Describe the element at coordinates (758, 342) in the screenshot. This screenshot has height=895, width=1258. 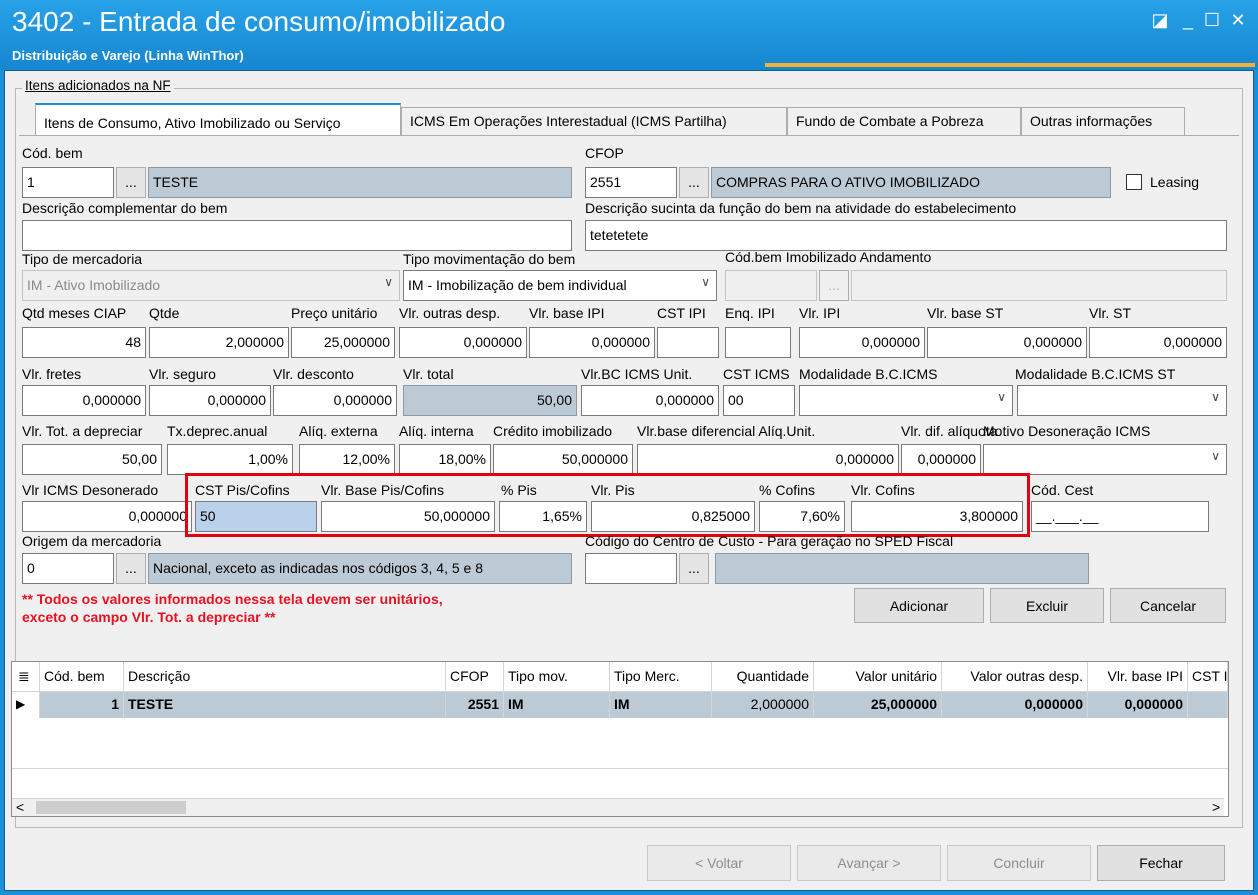
I see `enq-ipi-input` at that location.